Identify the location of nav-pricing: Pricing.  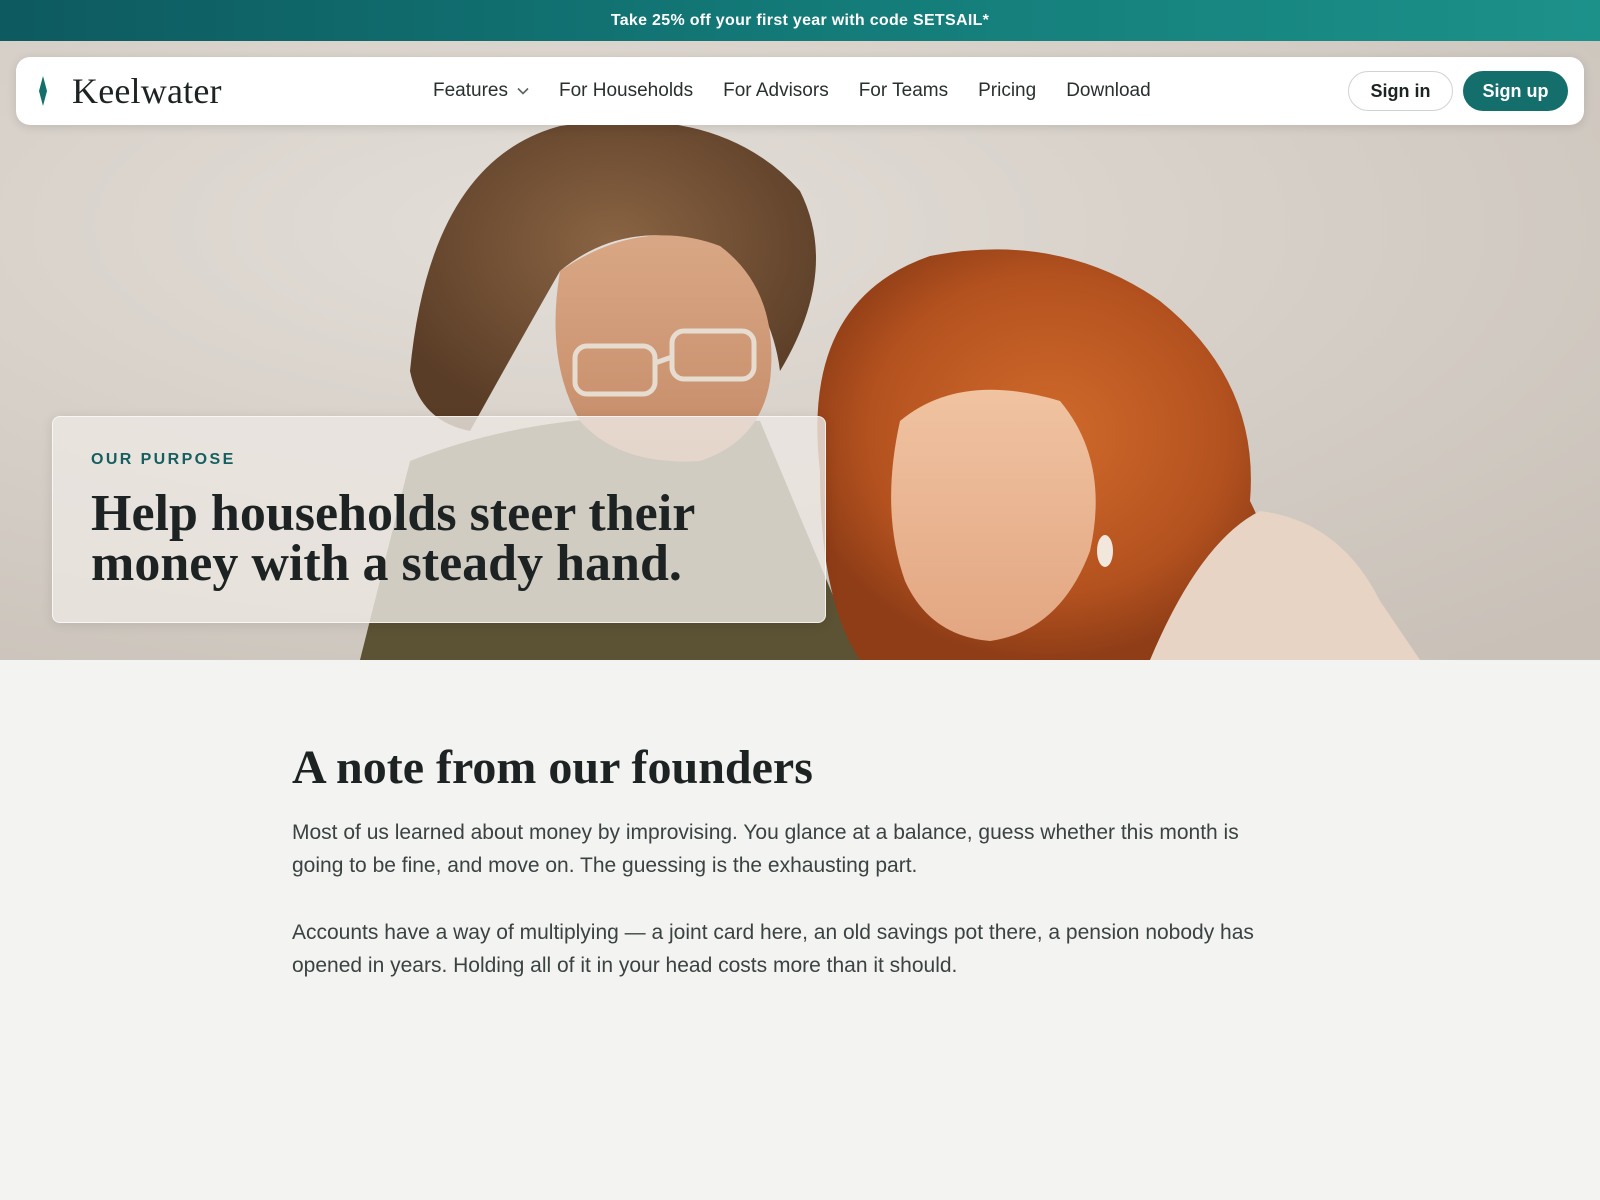
(1007, 91).